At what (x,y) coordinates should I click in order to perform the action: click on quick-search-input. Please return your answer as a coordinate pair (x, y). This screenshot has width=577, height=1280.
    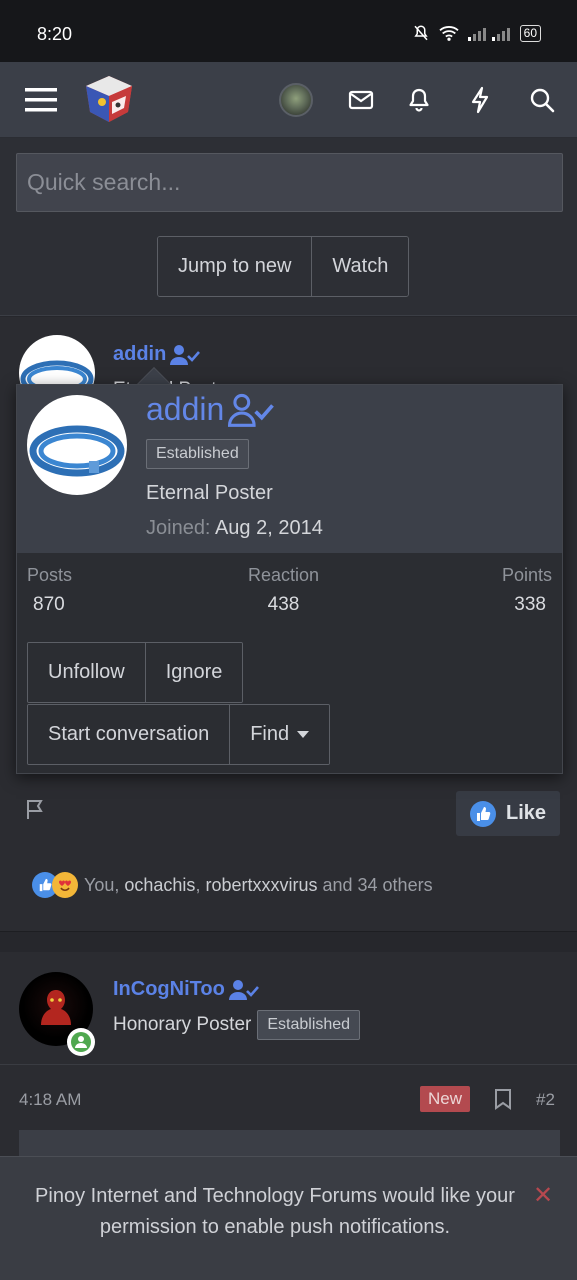
    Looking at the image, I should click on (289, 182).